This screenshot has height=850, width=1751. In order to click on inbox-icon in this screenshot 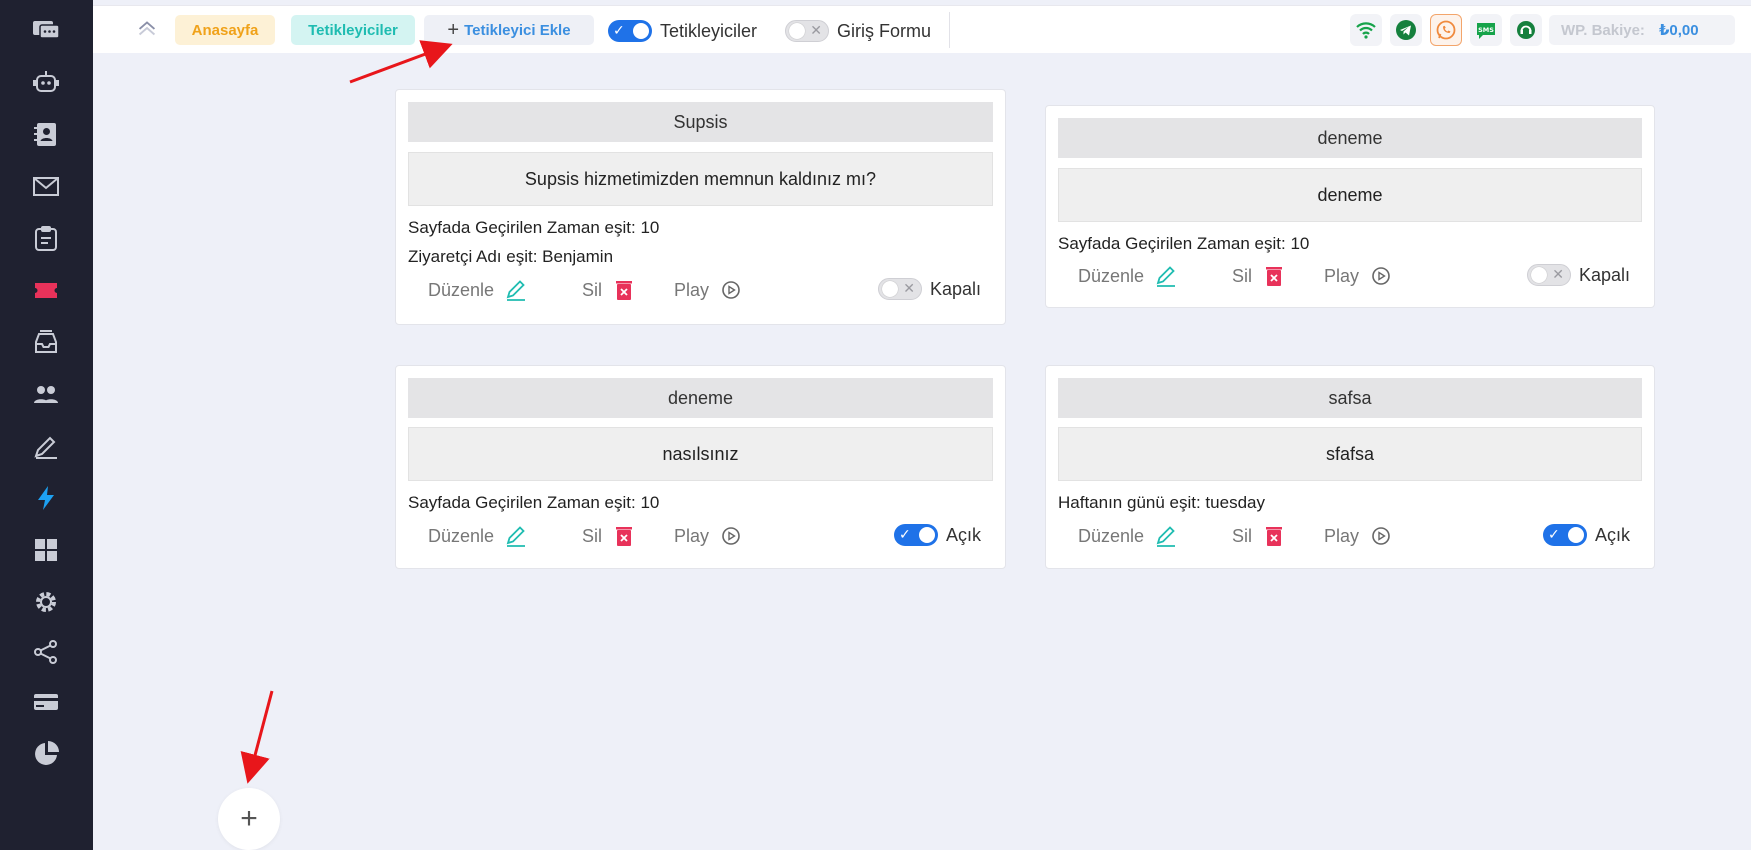, I will do `click(46, 342)`.